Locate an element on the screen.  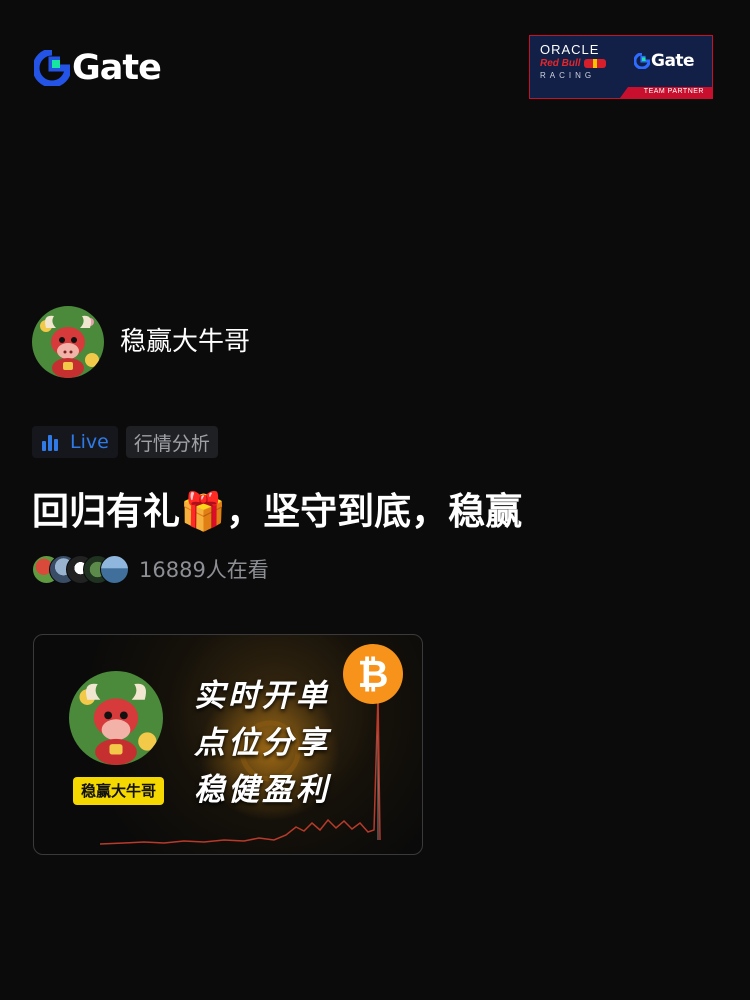
category-tag: 行情分析 is located at coordinates (171, 442).